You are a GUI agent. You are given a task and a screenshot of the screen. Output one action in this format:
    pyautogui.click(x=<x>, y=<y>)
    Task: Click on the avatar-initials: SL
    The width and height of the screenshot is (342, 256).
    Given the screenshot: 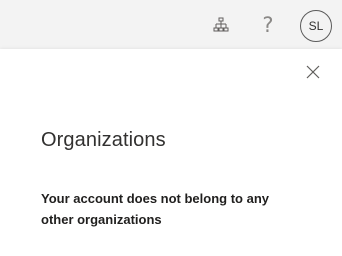 What is the action you would take?
    pyautogui.click(x=316, y=26)
    